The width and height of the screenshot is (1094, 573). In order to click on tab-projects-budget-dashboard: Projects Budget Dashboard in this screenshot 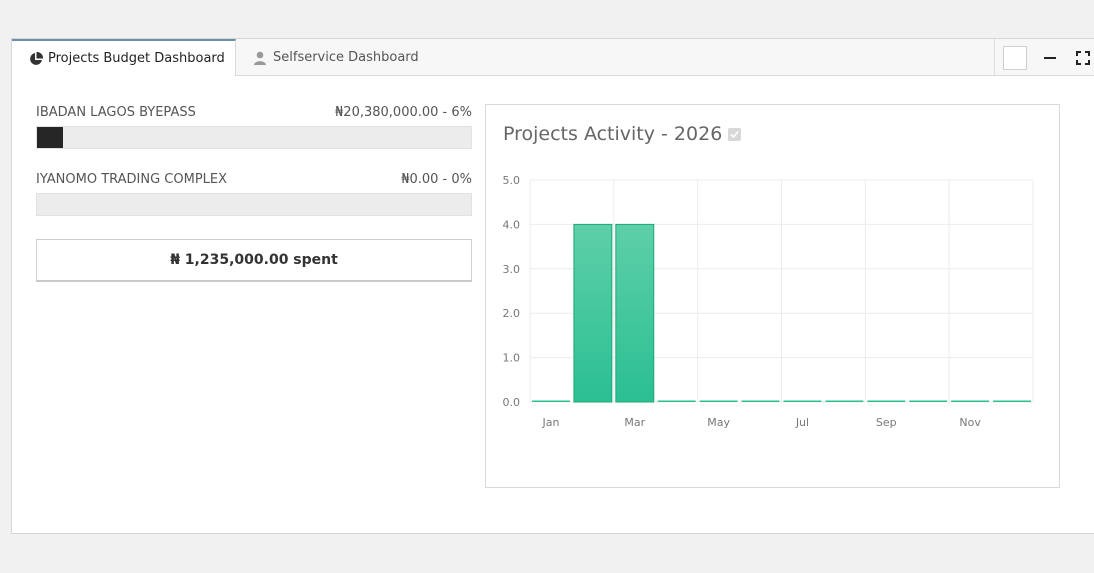, I will do `click(124, 57)`.